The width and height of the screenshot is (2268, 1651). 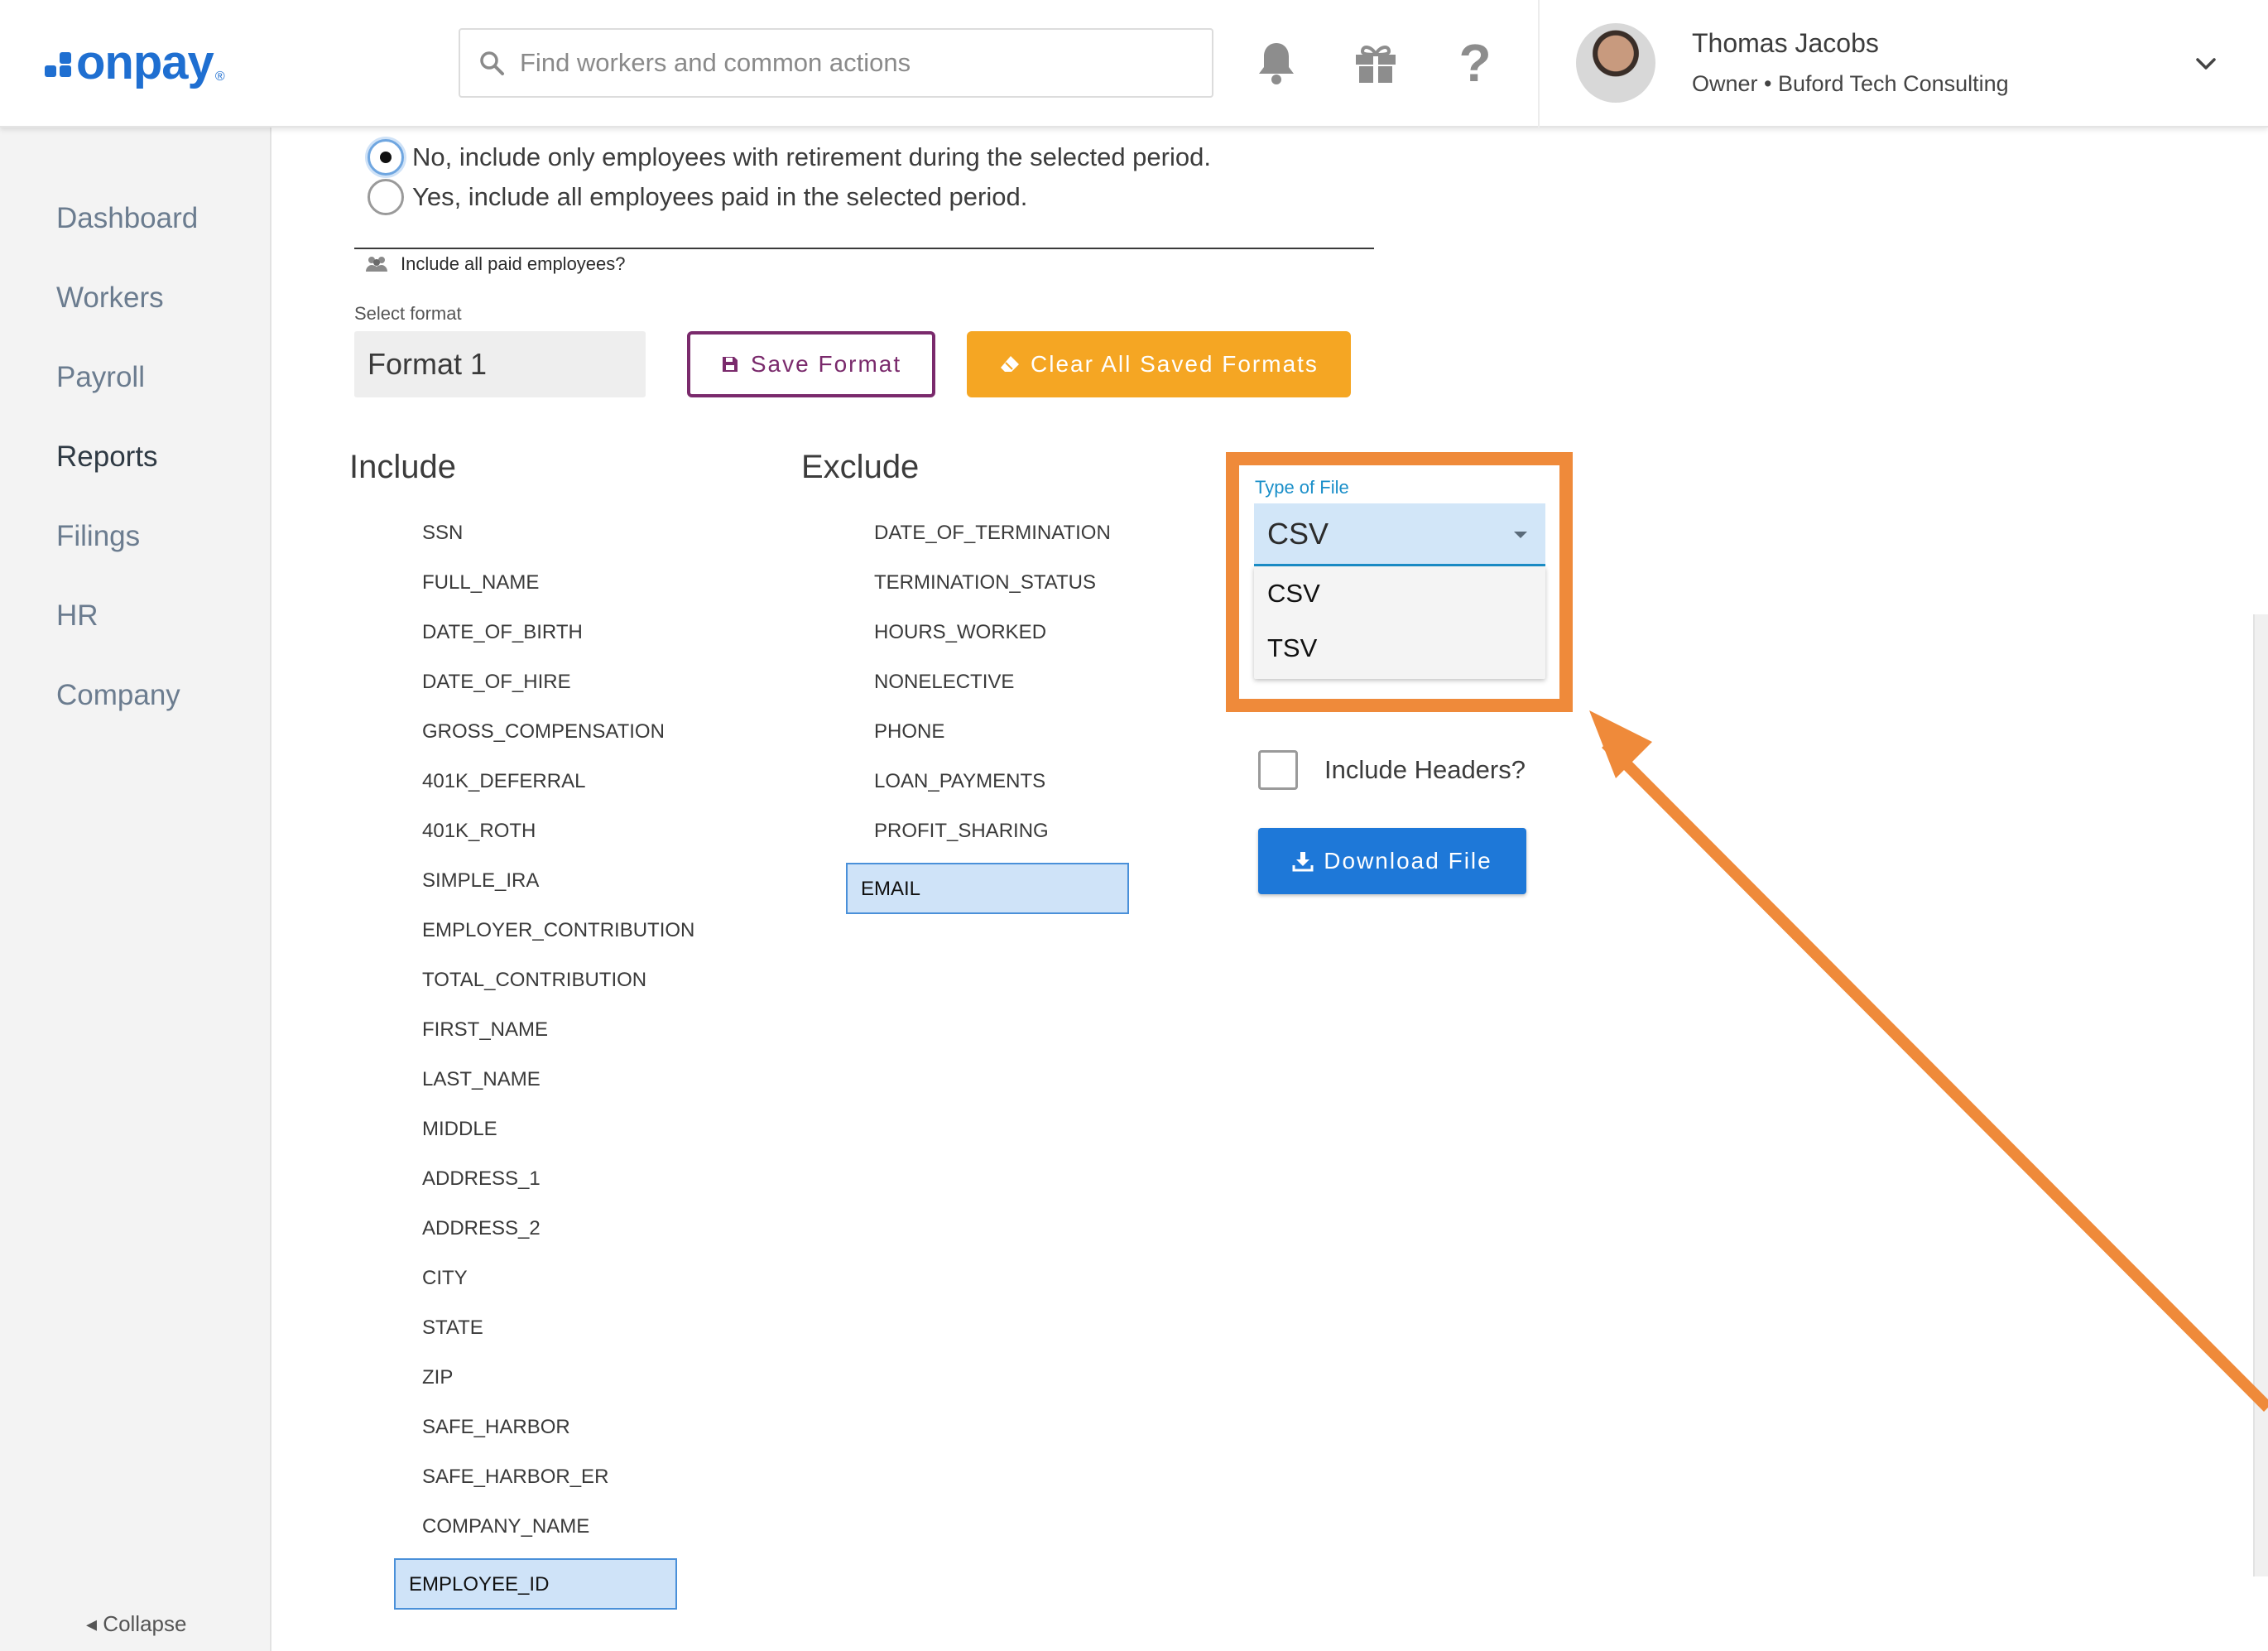 I want to click on include-field-item: SIMPLE_IRA, so click(x=550, y=887).